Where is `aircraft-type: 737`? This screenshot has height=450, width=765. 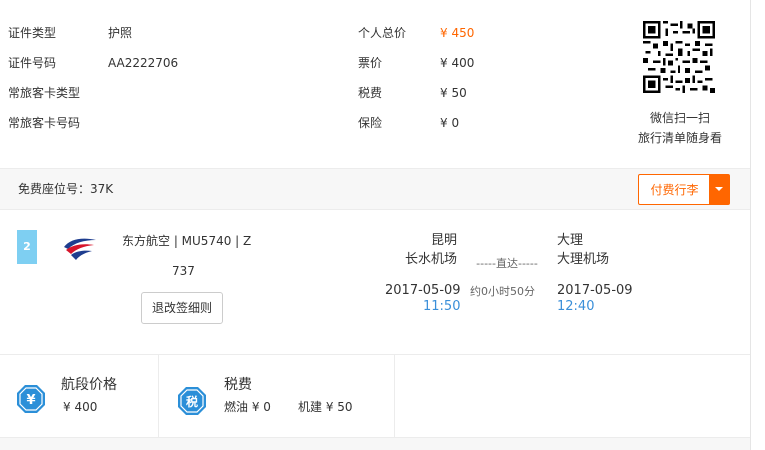 aircraft-type: 737 is located at coordinates (183, 271).